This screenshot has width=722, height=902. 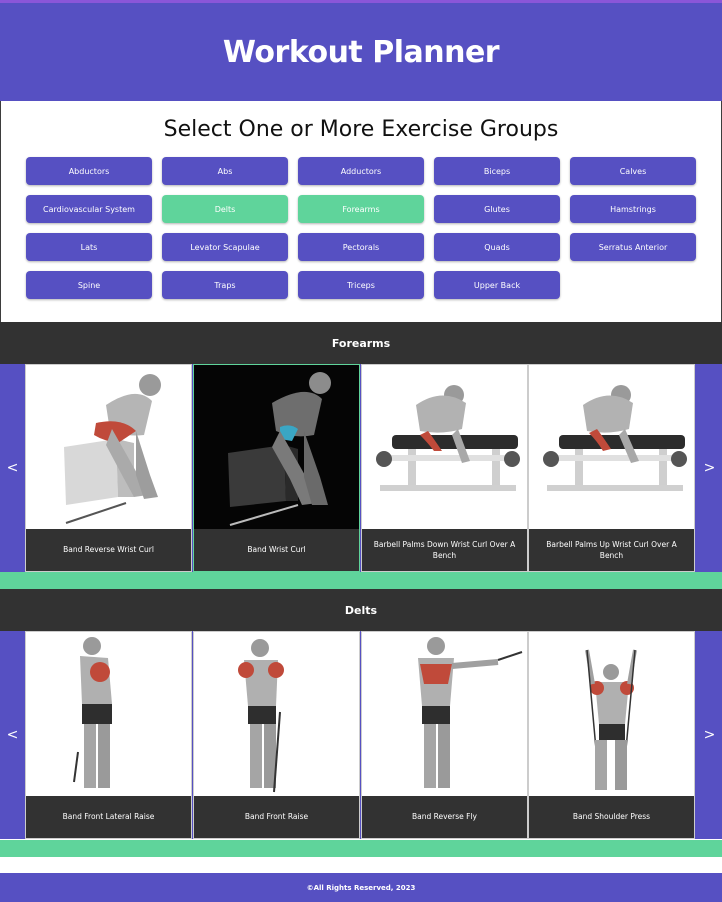 I want to click on exercise-card: Band Wrist Curl, so click(x=276, y=468).